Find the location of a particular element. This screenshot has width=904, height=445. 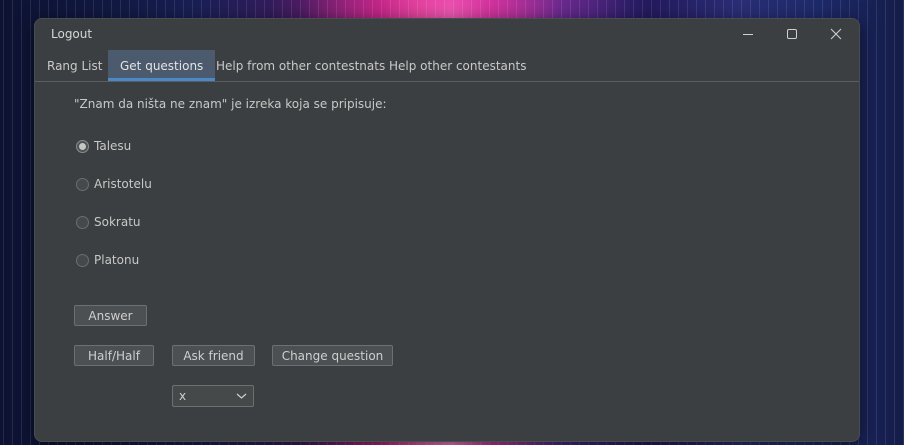

minimize-button is located at coordinates (748, 34).